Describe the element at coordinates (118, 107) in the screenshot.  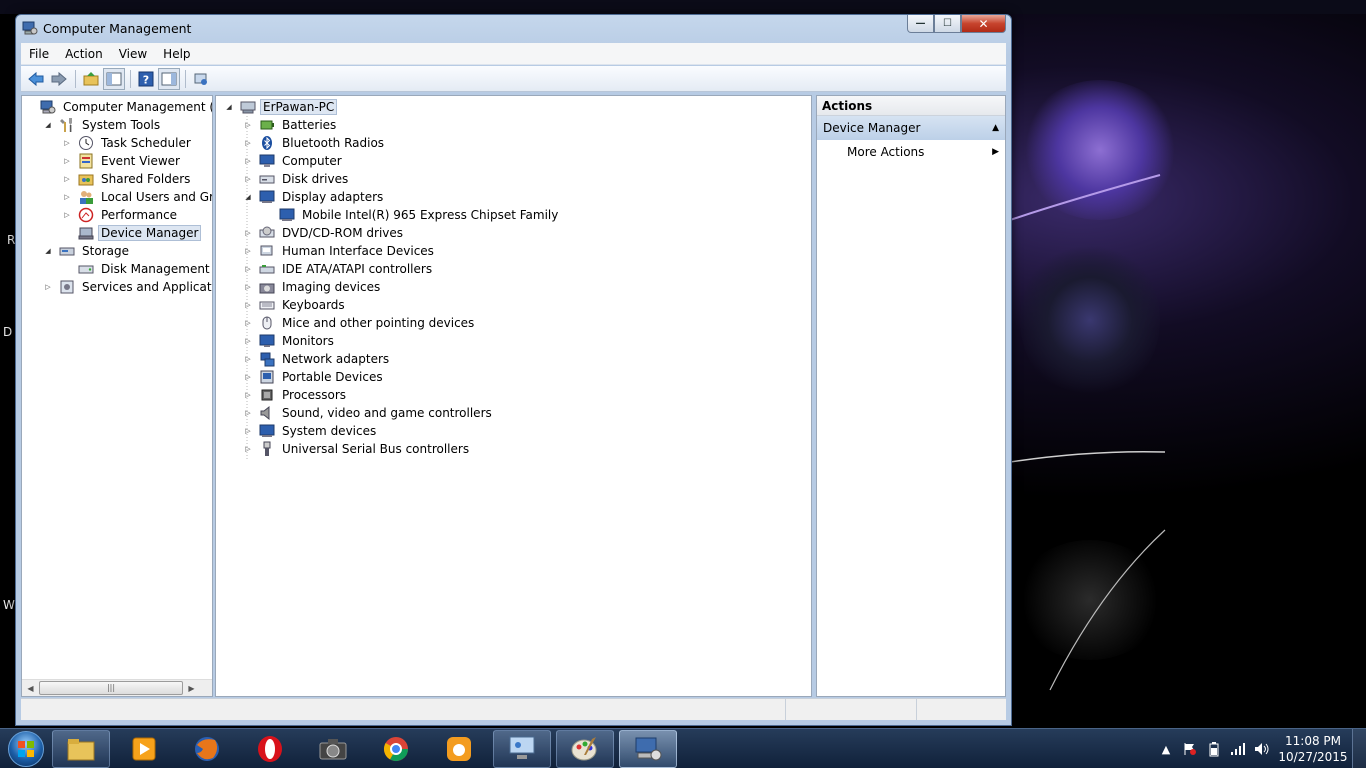
I see `console-tree-item: Computer Management (Local` at that location.